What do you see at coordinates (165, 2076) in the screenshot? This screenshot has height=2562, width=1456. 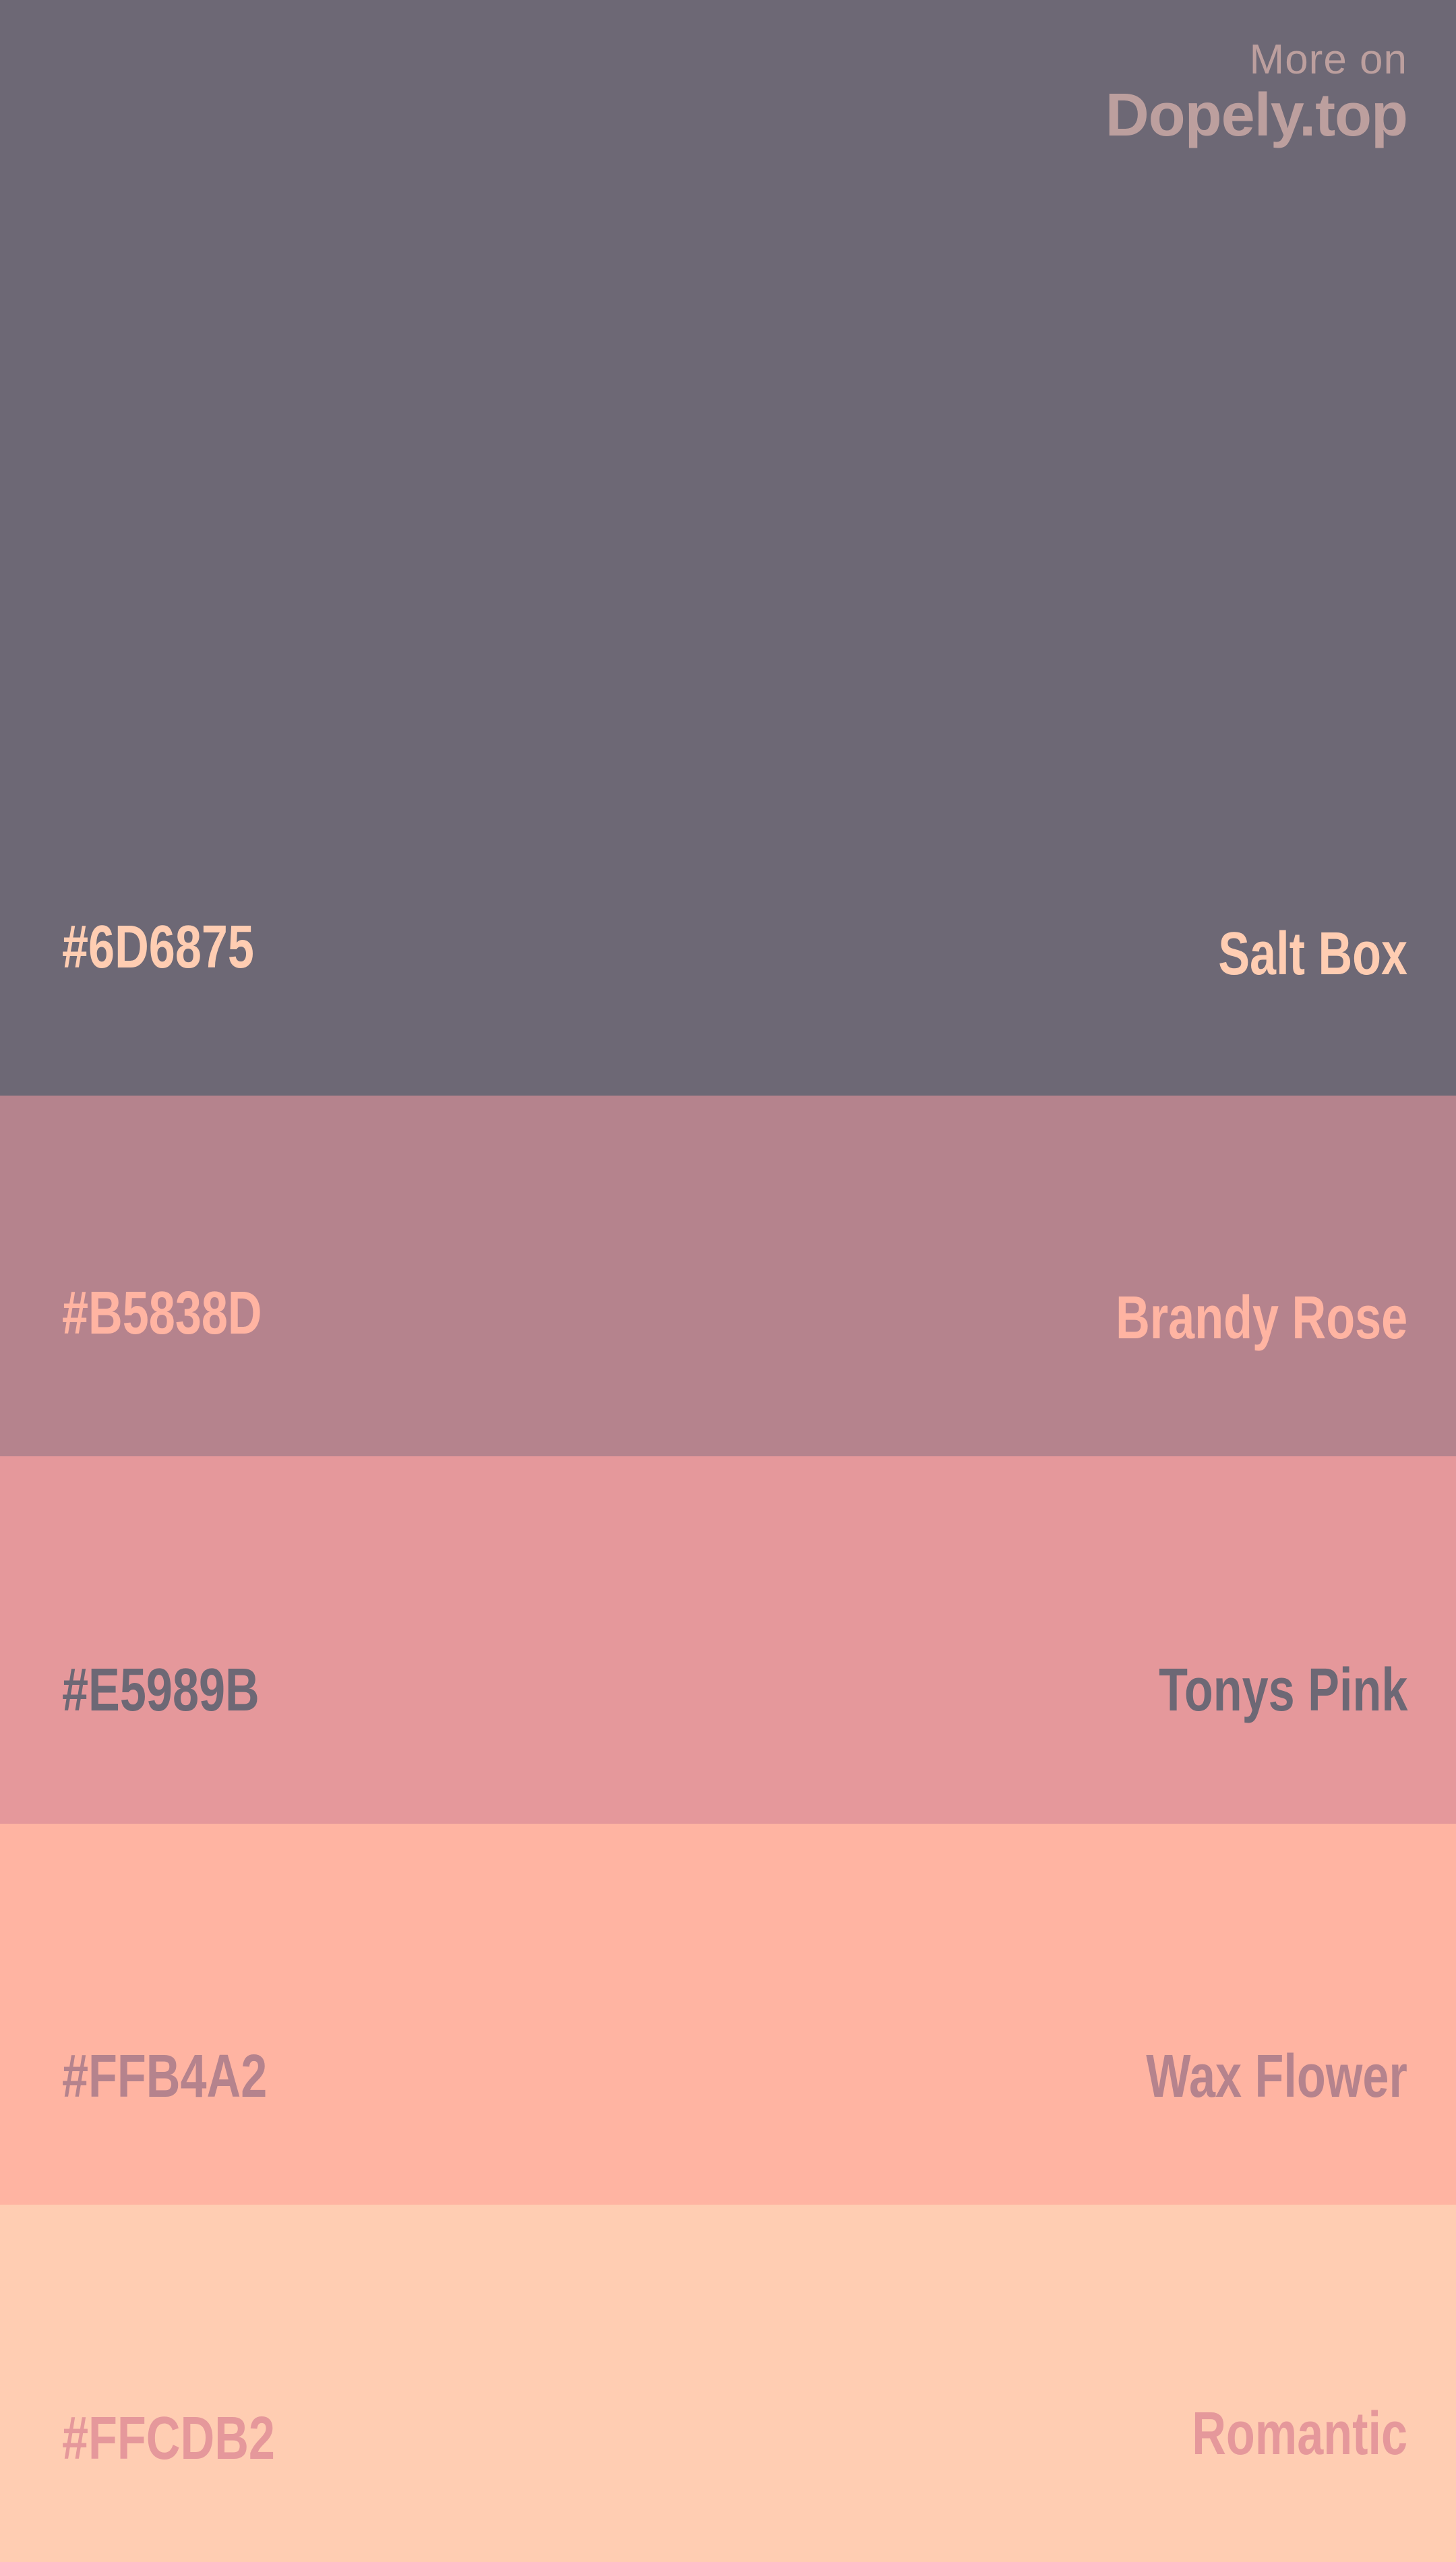 I see `swatch-hex-code: #FFB4A2` at bounding box center [165, 2076].